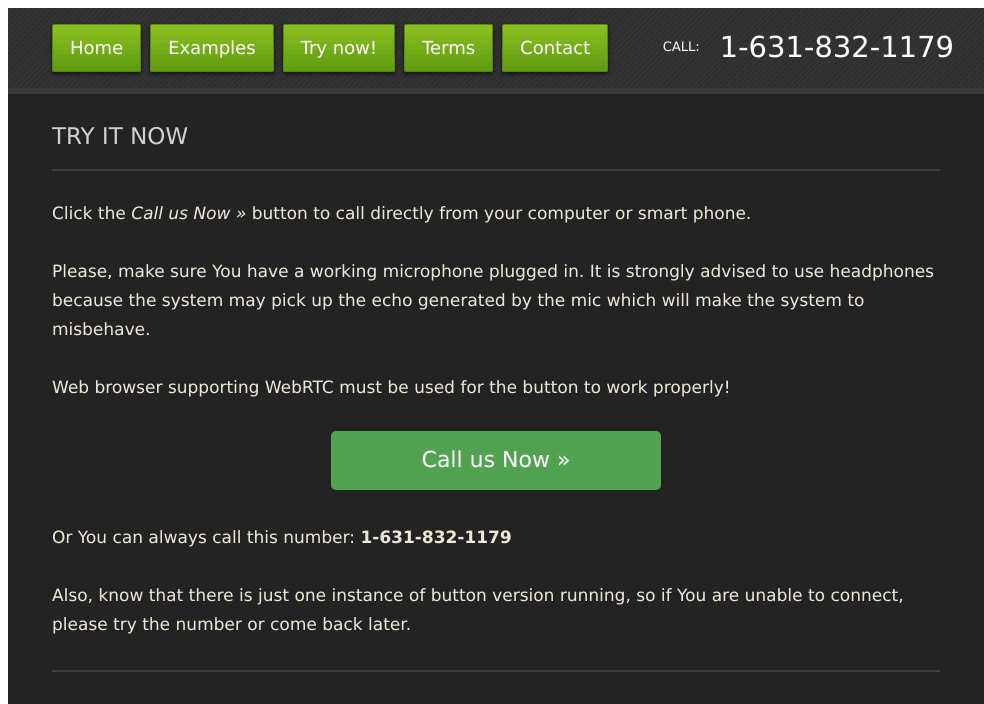 The image size is (984, 704). I want to click on paragraph: Click the Call us Now » button to call directly from your computer or smart phone., so click(402, 214).